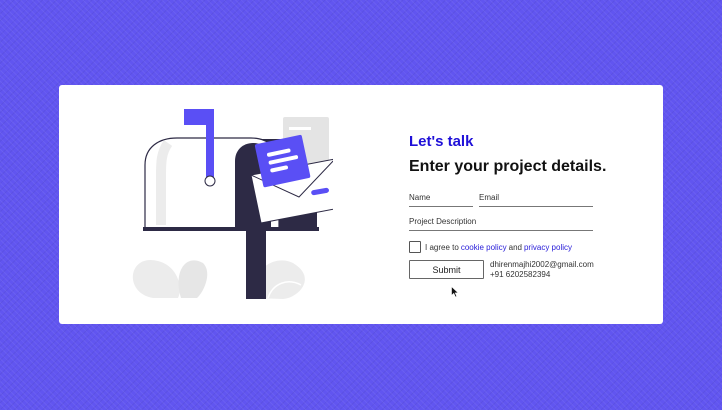 The image size is (722, 410). What do you see at coordinates (536, 199) in the screenshot?
I see `email-field` at bounding box center [536, 199].